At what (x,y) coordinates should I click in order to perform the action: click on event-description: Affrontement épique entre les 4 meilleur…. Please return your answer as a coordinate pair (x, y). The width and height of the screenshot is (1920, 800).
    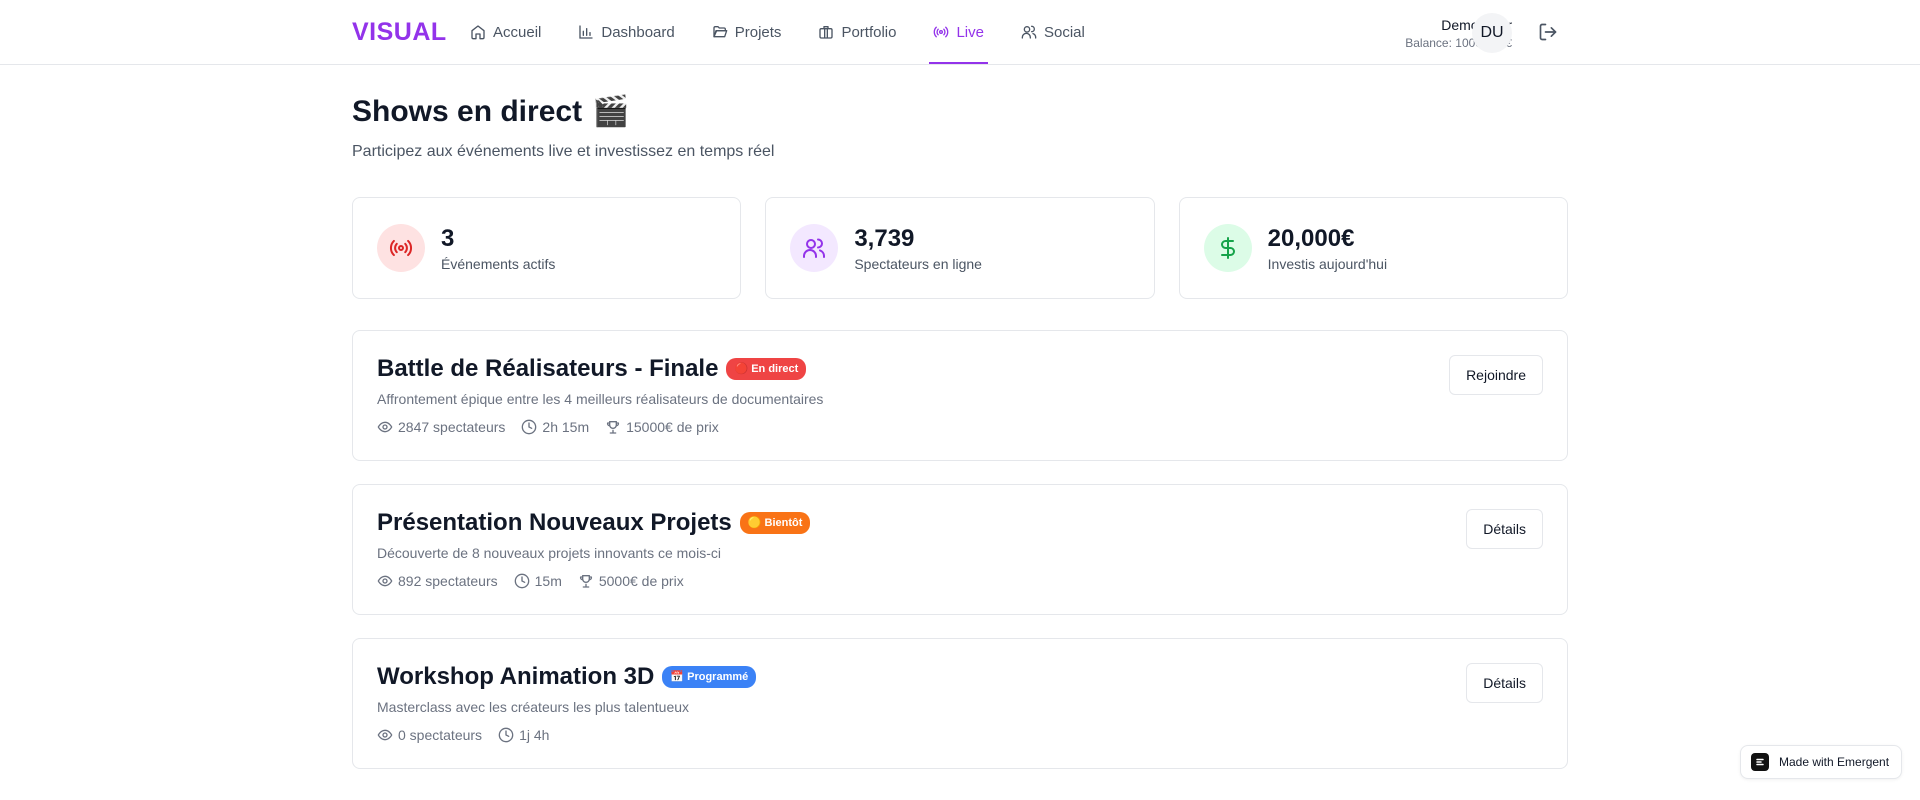
    Looking at the image, I should click on (600, 399).